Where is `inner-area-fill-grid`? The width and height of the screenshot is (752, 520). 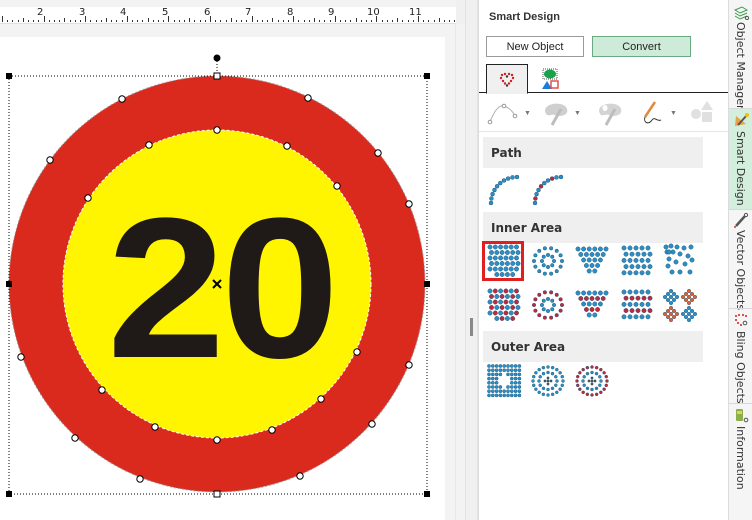
inner-area-fill-grid is located at coordinates (503, 261).